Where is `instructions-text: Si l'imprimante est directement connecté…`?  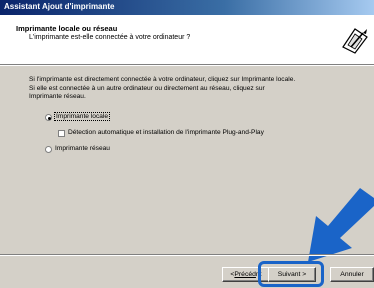
instructions-text: Si l'imprimante est directement connecté… is located at coordinates (189, 89).